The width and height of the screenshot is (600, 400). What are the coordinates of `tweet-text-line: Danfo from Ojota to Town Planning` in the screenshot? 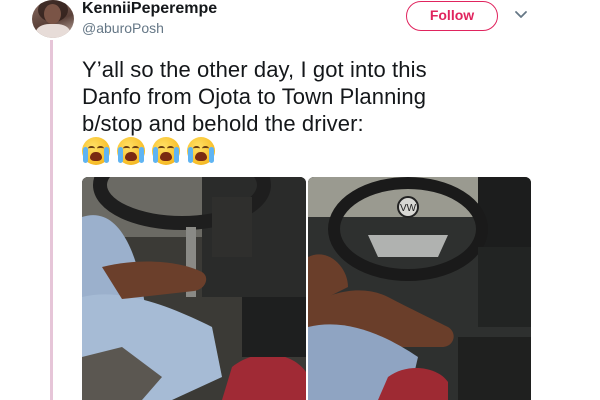 It's located at (254, 96).